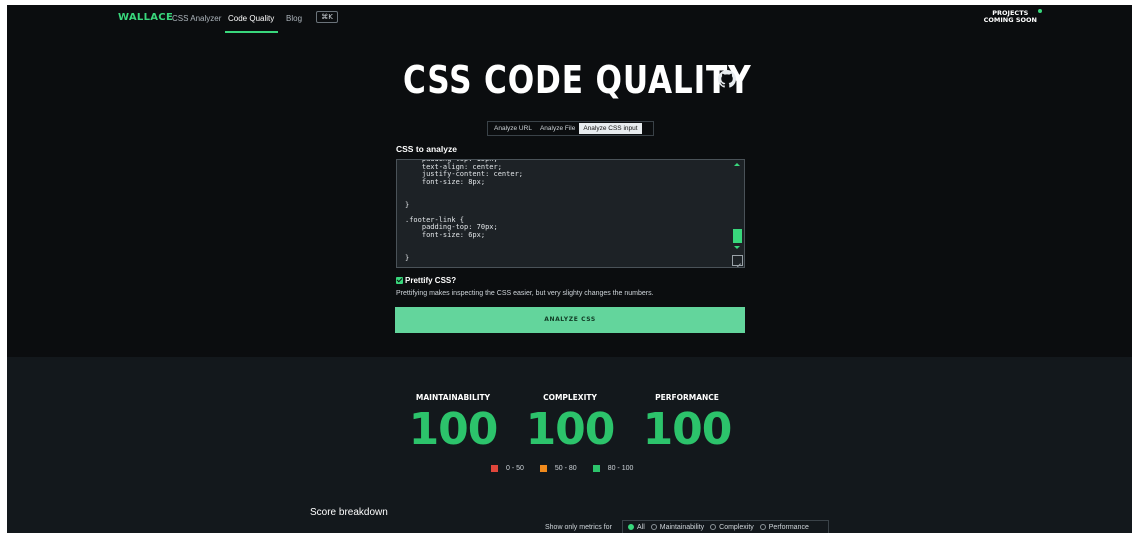 The image size is (1134, 535). Describe the element at coordinates (788, 527) in the screenshot. I see `filter-option-label: Performance` at that location.